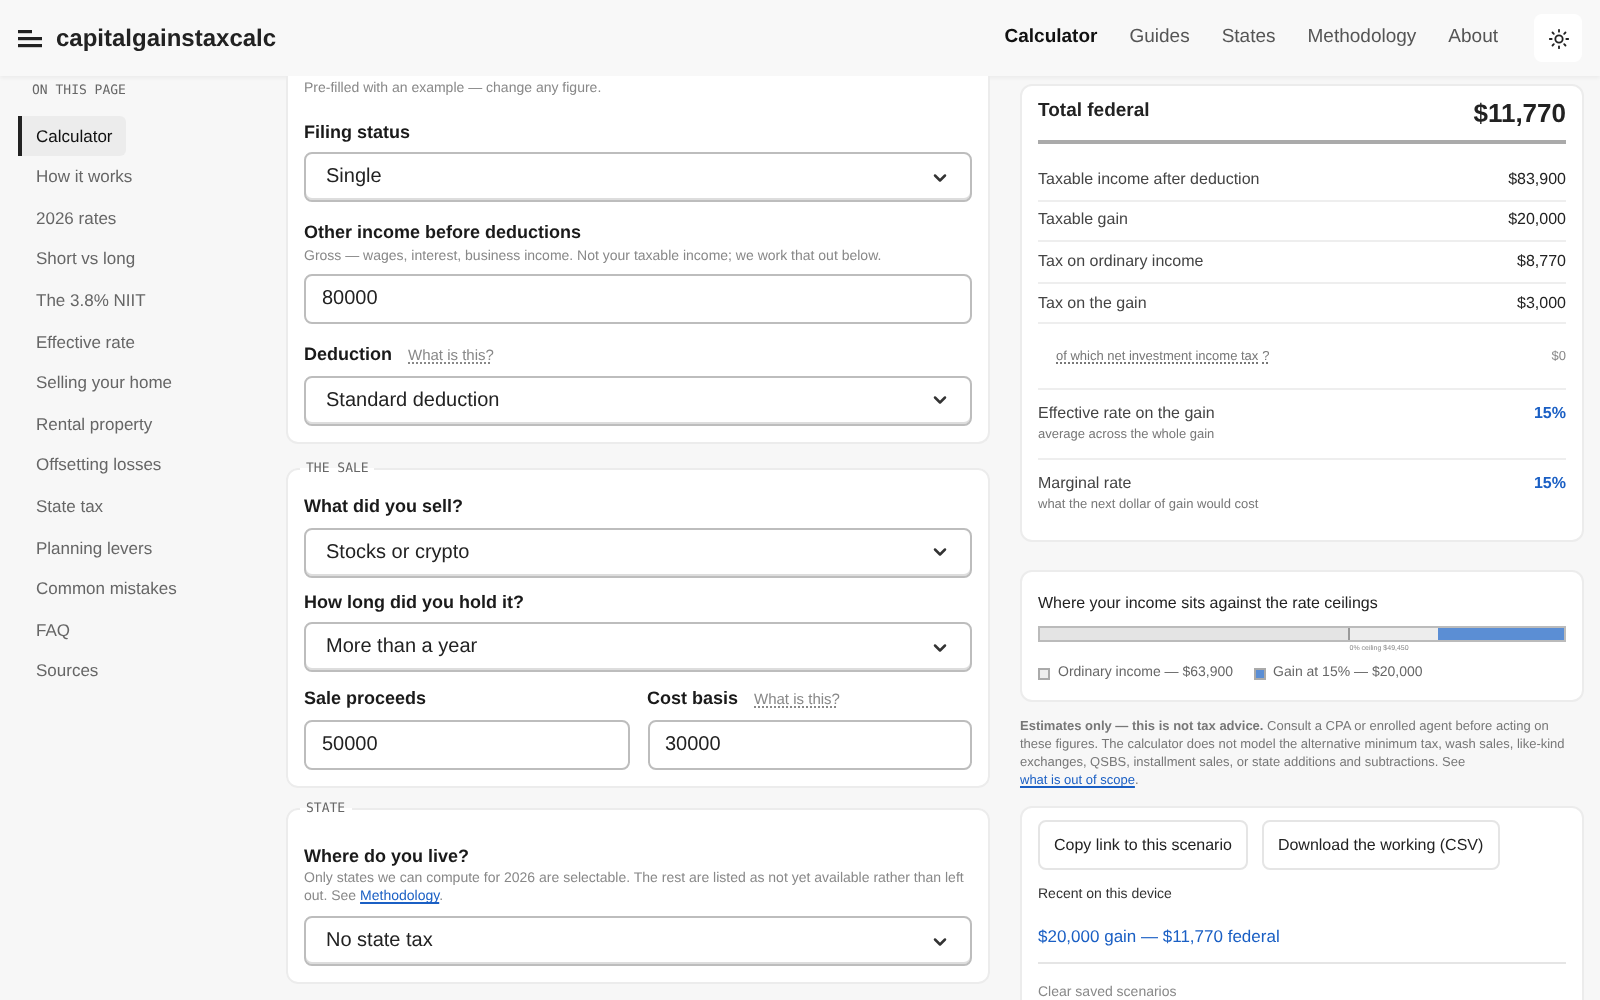  Describe the element at coordinates (348, 355) in the screenshot. I see `field-label: Deduction` at that location.